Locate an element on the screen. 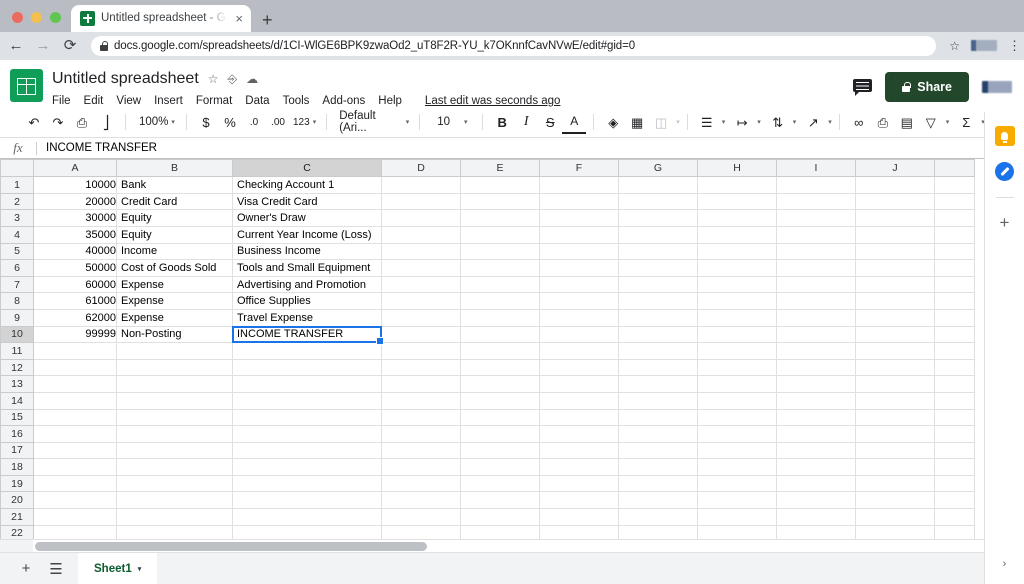 The height and width of the screenshot is (584, 1024). cell-a2: 20000 is located at coordinates (75, 201).